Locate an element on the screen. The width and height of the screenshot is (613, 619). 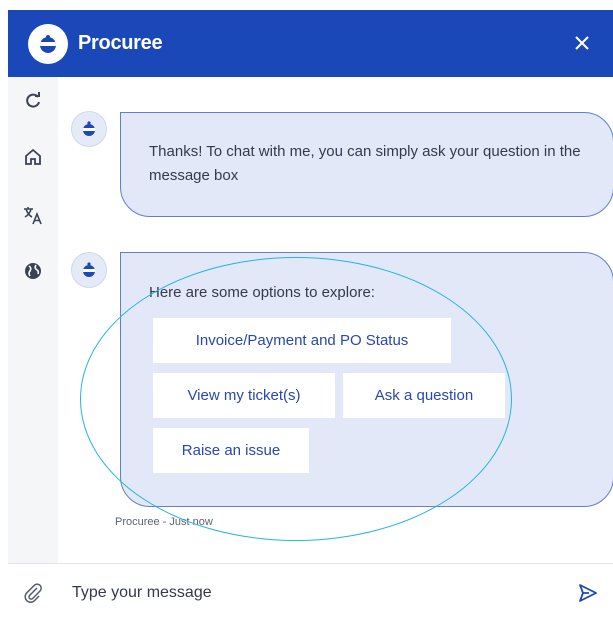
paperclip-icon is located at coordinates (33, 593).